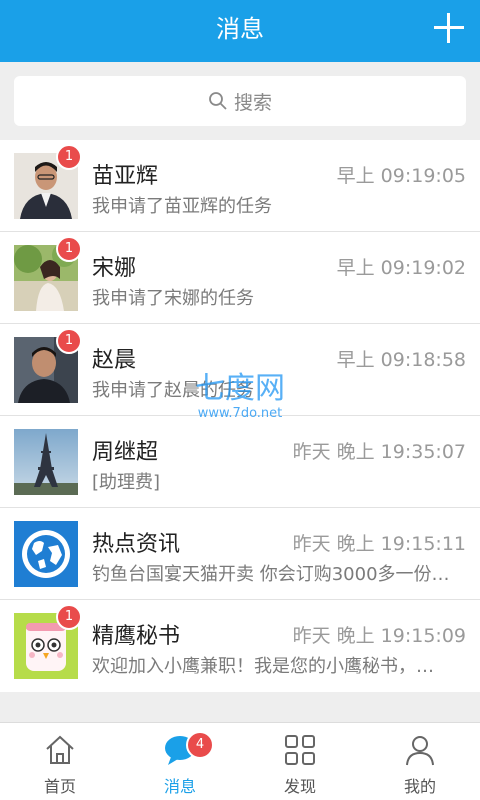 This screenshot has height=800, width=480. What do you see at coordinates (179, 786) in the screenshot?
I see `tab-label: 消息` at bounding box center [179, 786].